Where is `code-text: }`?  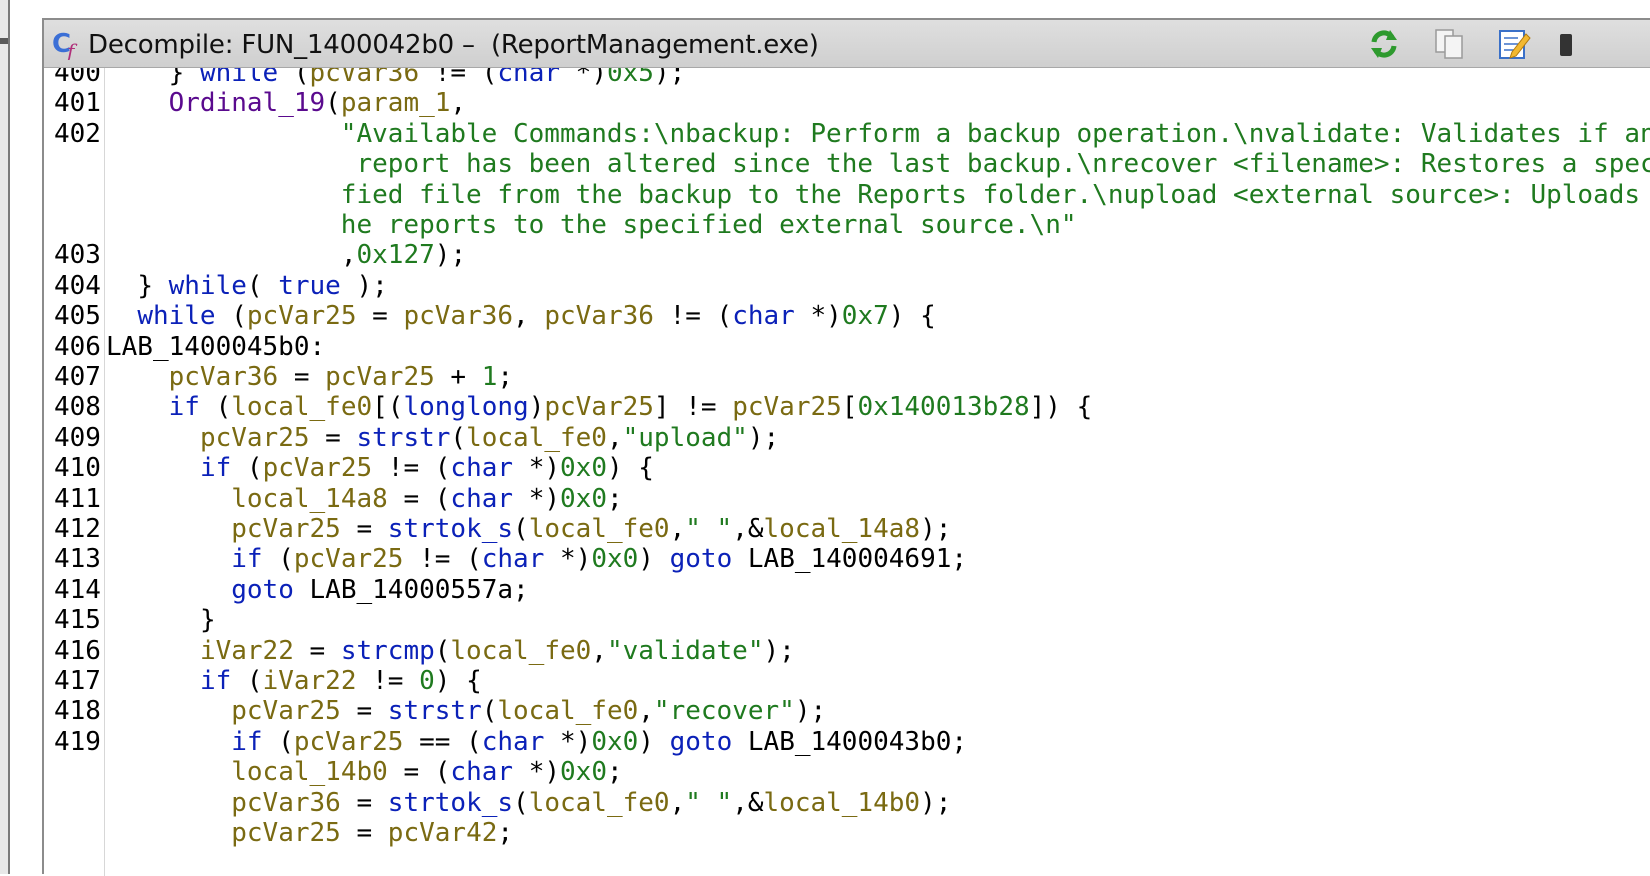
code-text: } is located at coordinates (161, 620).